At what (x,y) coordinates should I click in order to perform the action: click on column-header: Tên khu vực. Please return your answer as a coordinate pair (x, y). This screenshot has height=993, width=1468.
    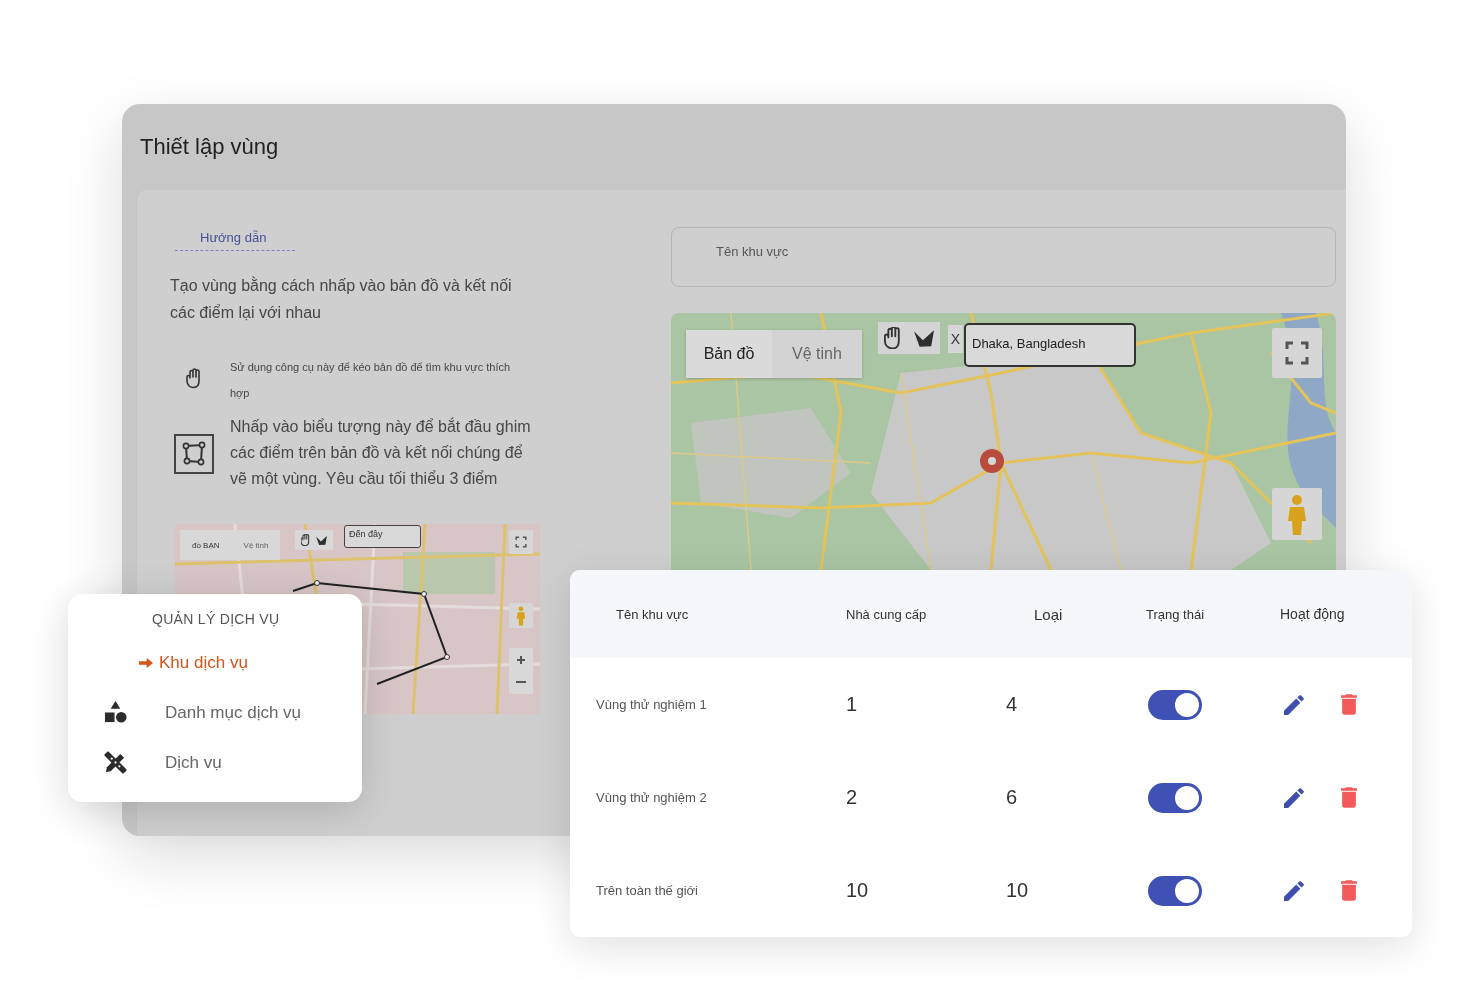
    Looking at the image, I should click on (652, 614).